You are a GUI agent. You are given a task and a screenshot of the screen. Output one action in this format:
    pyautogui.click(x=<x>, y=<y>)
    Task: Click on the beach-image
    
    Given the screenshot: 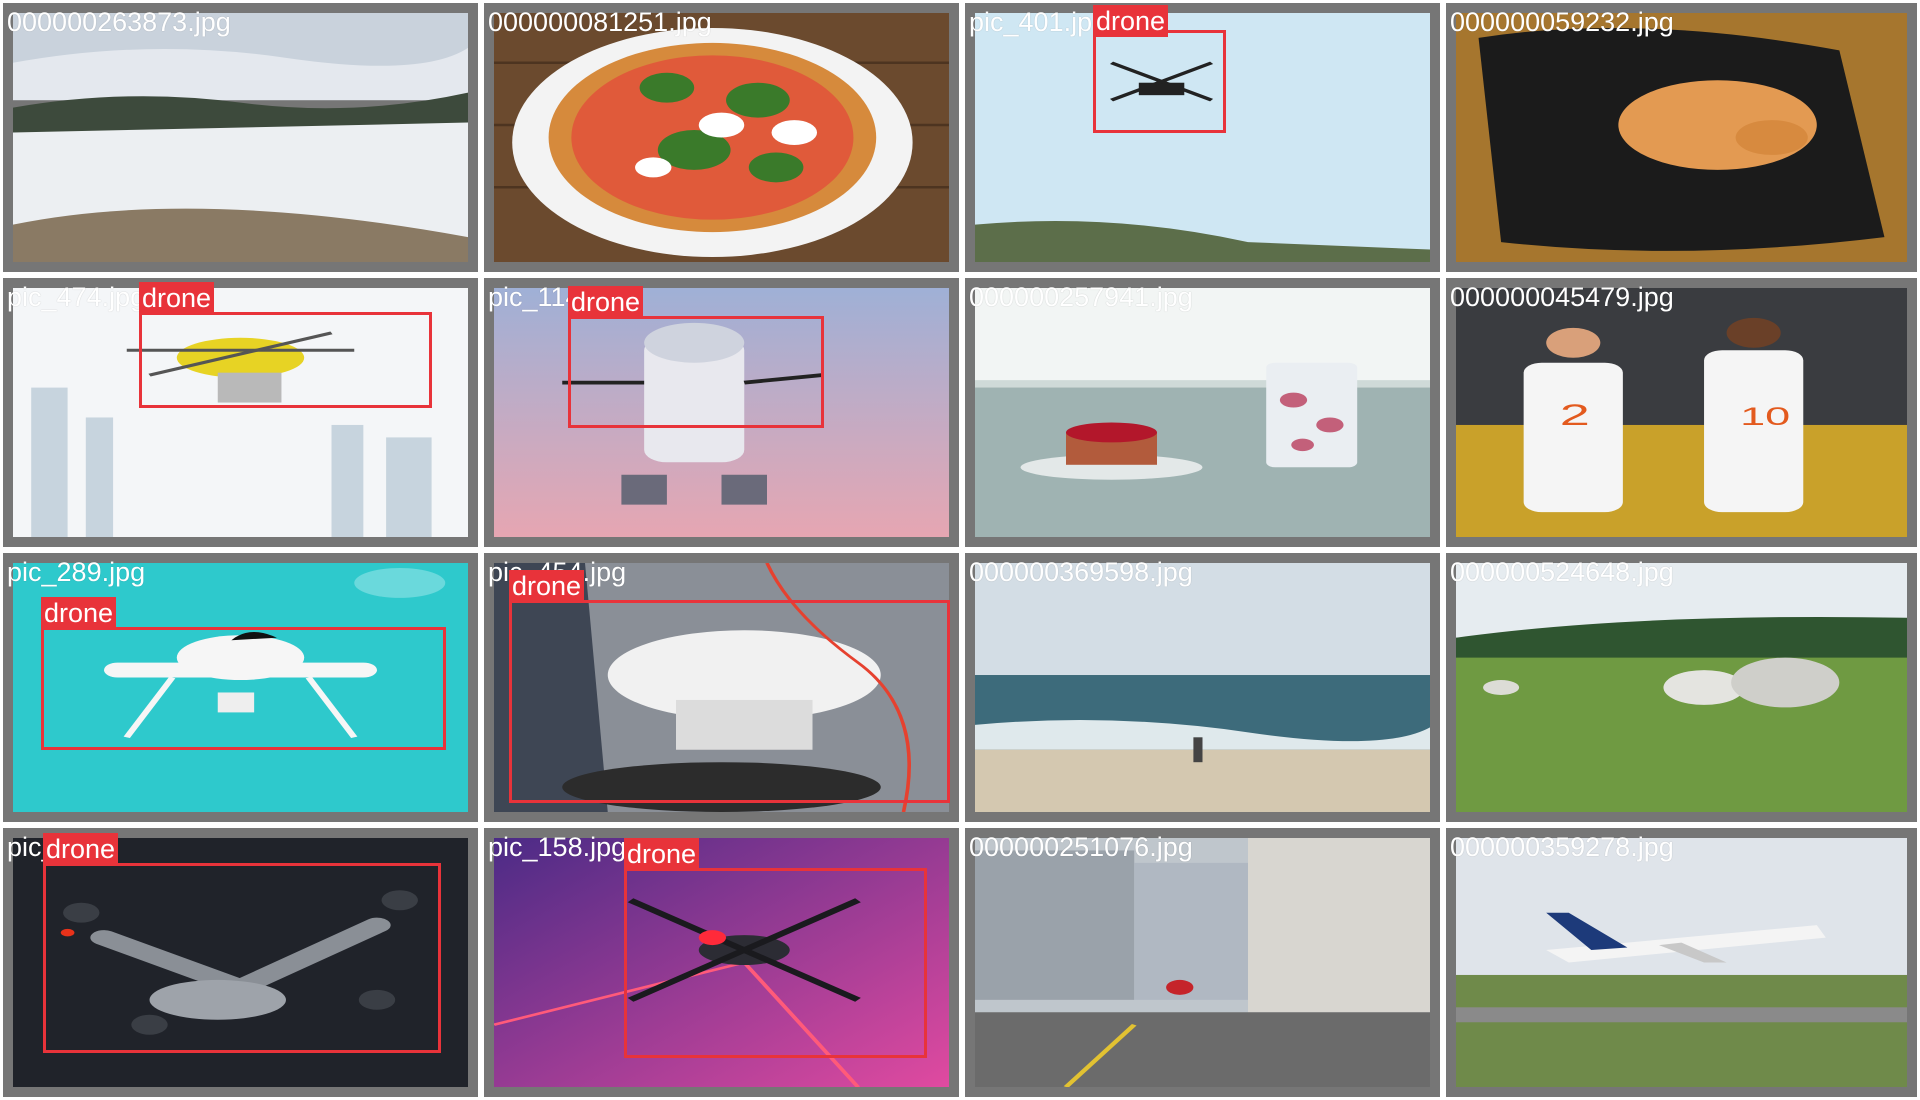 What is the action you would take?
    pyautogui.click(x=1202, y=687)
    